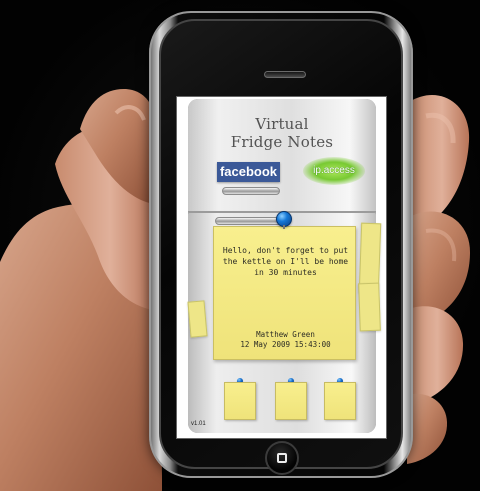 The image size is (480, 491). What do you see at coordinates (282, 124) in the screenshot?
I see `app-title-line-1: Virtual` at bounding box center [282, 124].